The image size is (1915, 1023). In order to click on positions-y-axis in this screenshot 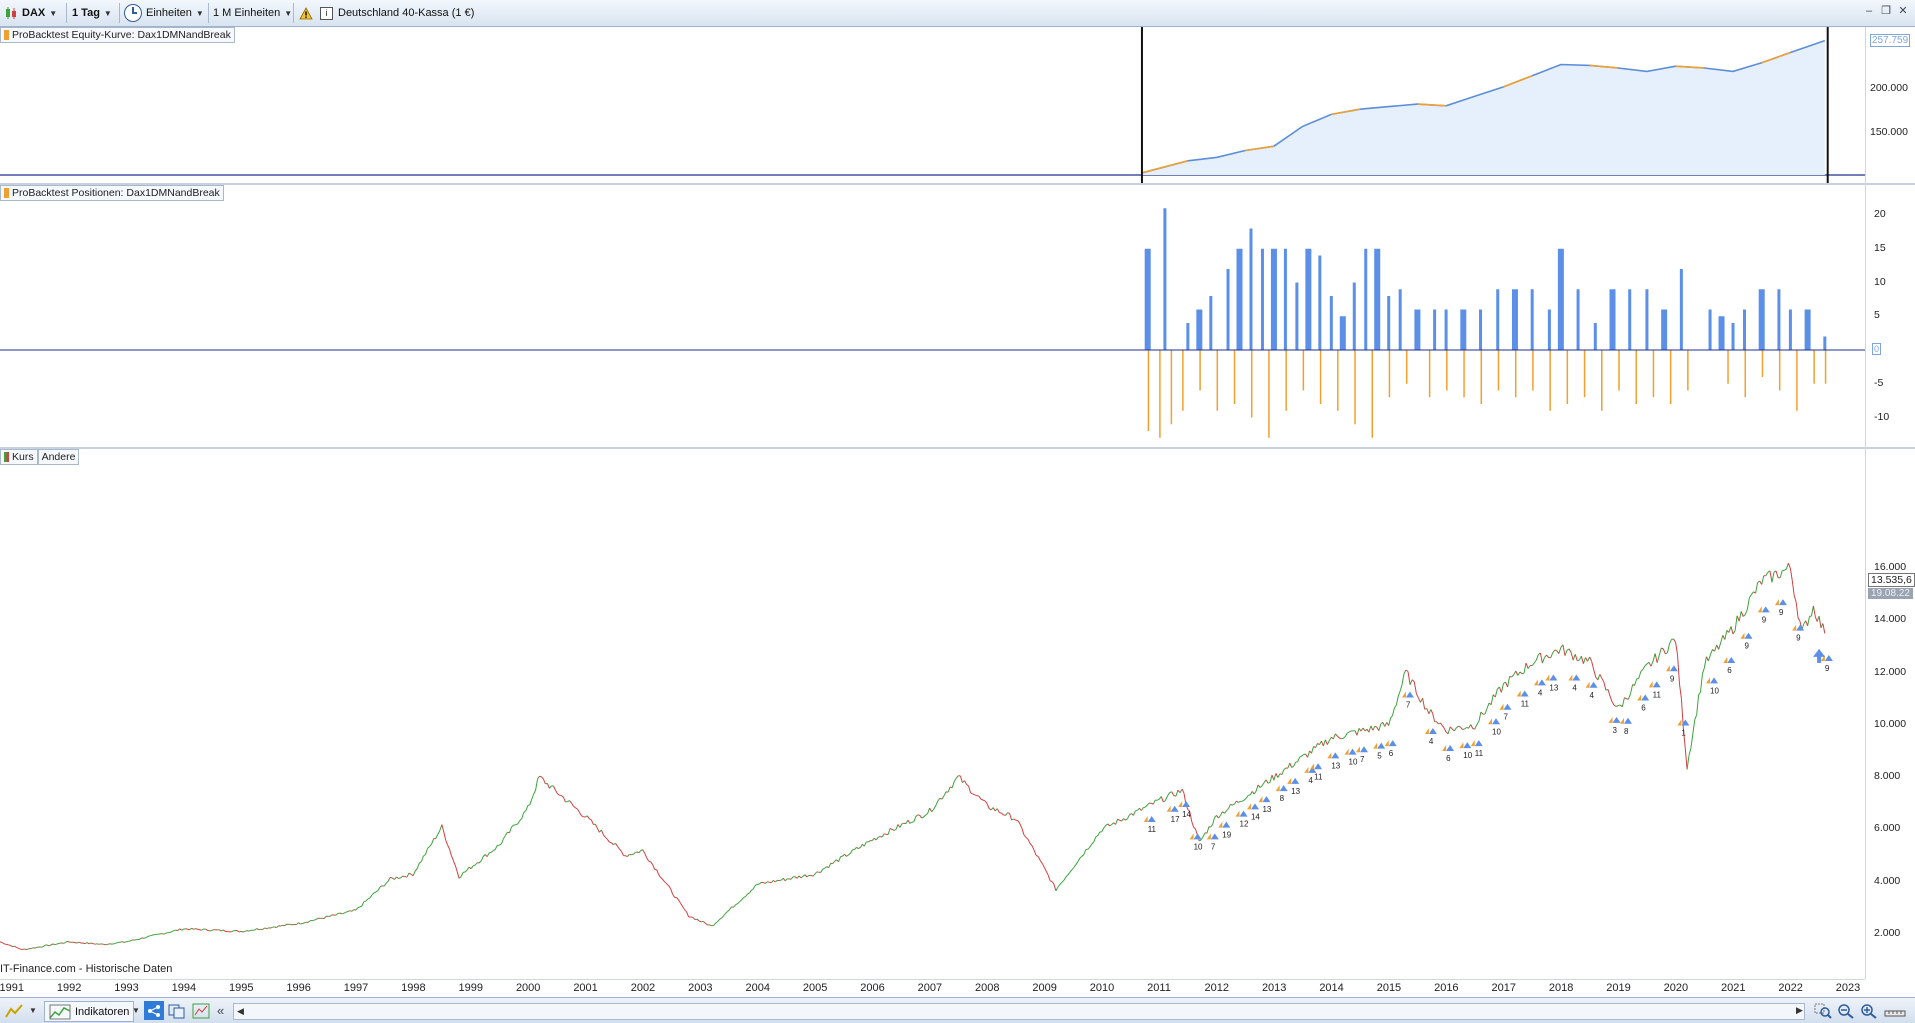, I will do `click(1890, 316)`.